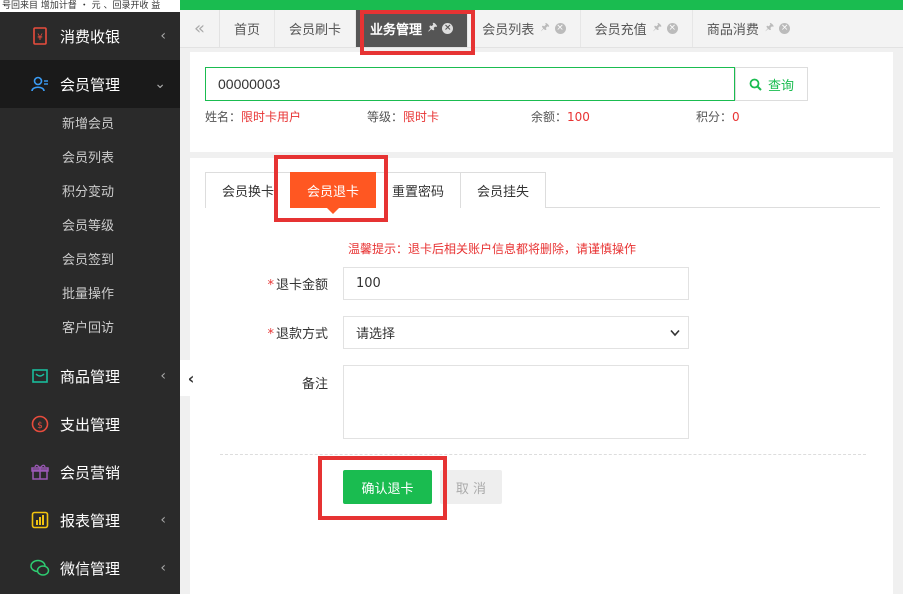 The height and width of the screenshot is (594, 903). I want to click on member-points: 积分：0, so click(718, 116).